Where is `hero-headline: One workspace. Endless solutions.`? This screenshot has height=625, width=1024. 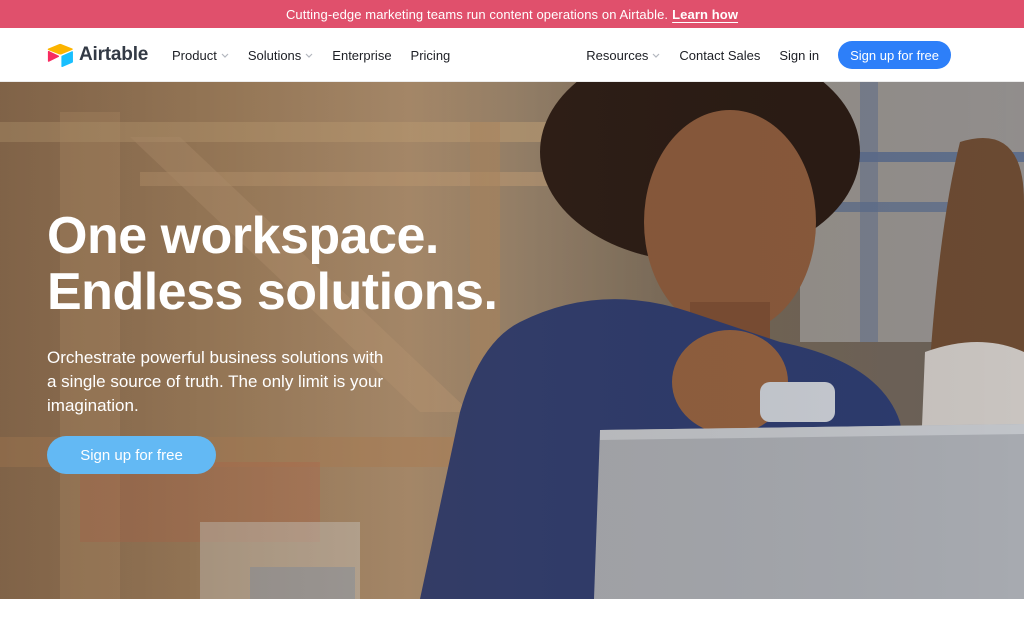
hero-headline: One workspace. Endless solutions. is located at coordinates (307, 264).